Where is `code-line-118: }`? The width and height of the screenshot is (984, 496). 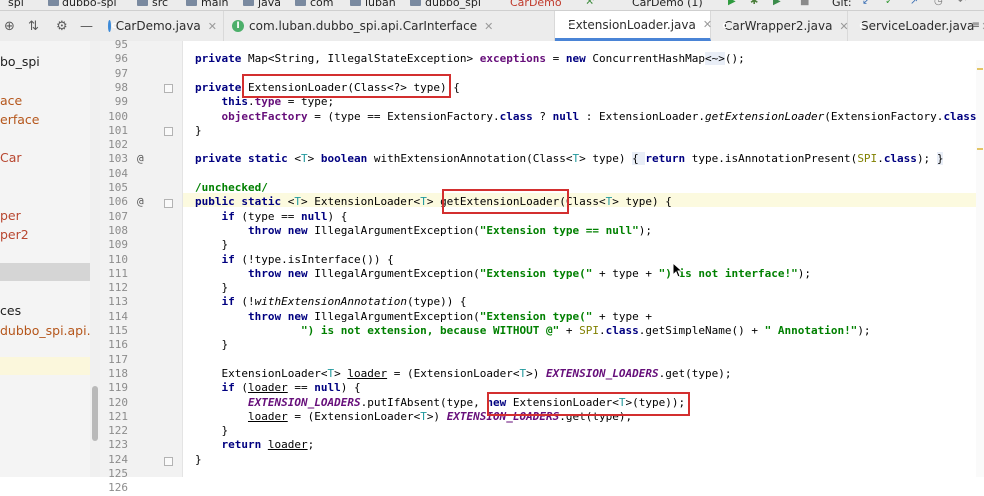 code-line-118: } is located at coordinates (225, 345).